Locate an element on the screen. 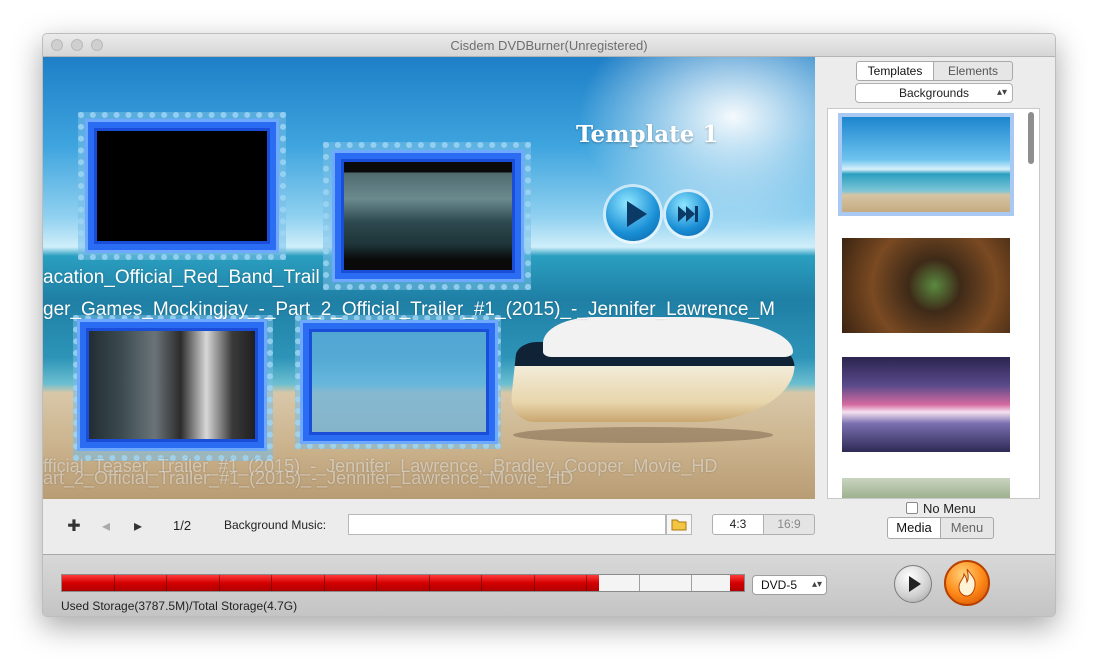  category-select: Backgrounds ▴▾ is located at coordinates (934, 93).